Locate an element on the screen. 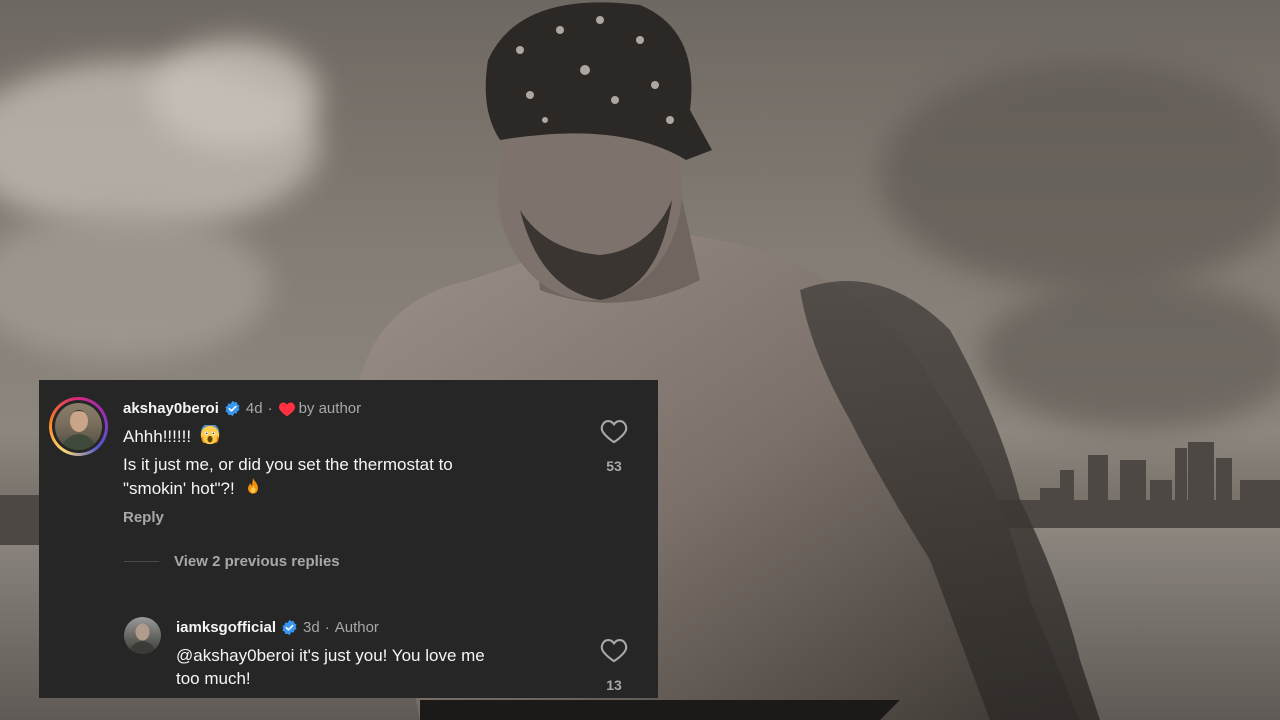 The height and width of the screenshot is (720, 1280). reply-header: iamksgofficial 3d · Author is located at coordinates (277, 627).